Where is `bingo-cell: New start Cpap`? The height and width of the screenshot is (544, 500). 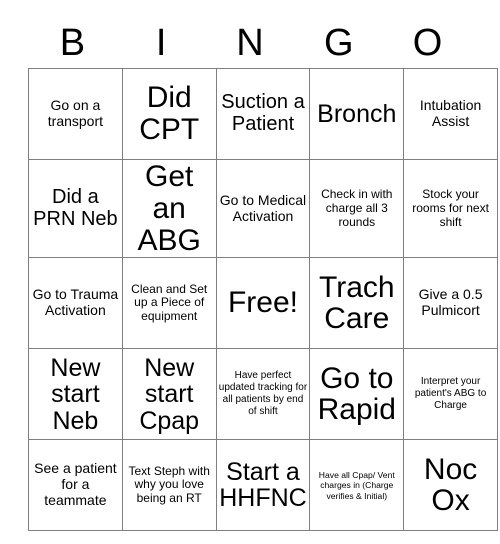 bingo-cell: New start Cpap is located at coordinates (169, 394).